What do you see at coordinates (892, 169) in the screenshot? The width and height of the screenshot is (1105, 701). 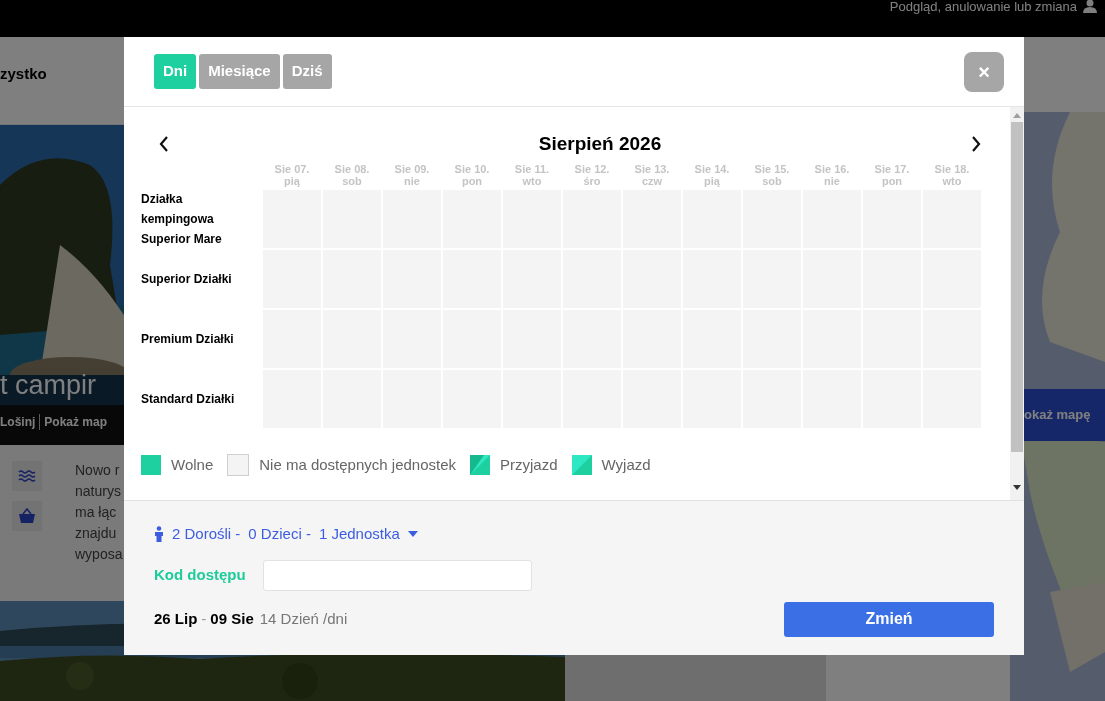 I see `day-date: Sie 17.` at bounding box center [892, 169].